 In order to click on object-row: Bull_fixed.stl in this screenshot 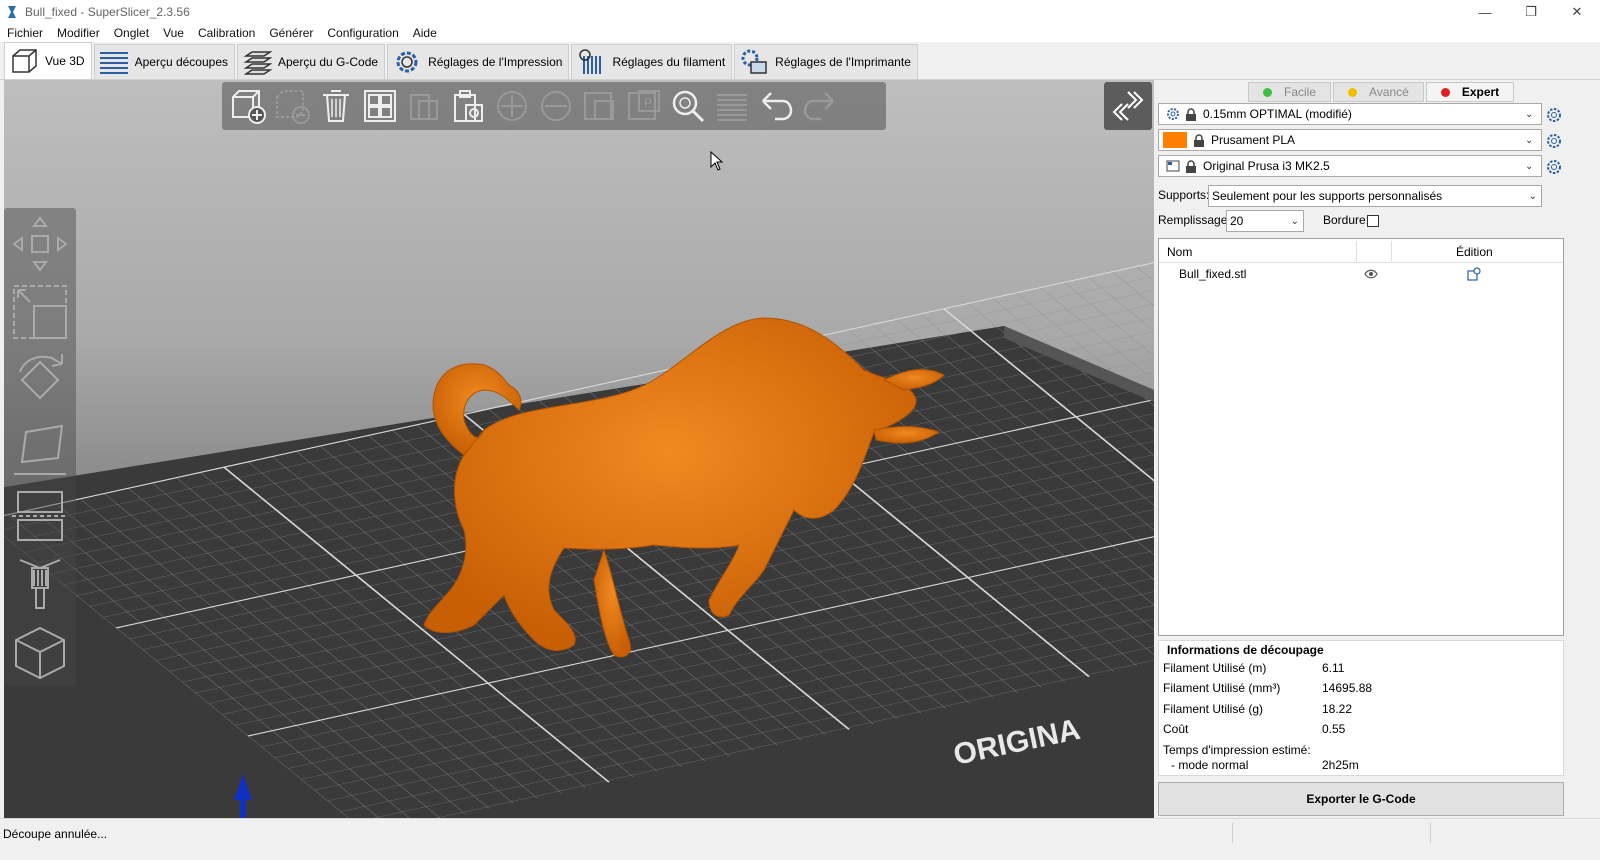, I will do `click(1361, 275)`.